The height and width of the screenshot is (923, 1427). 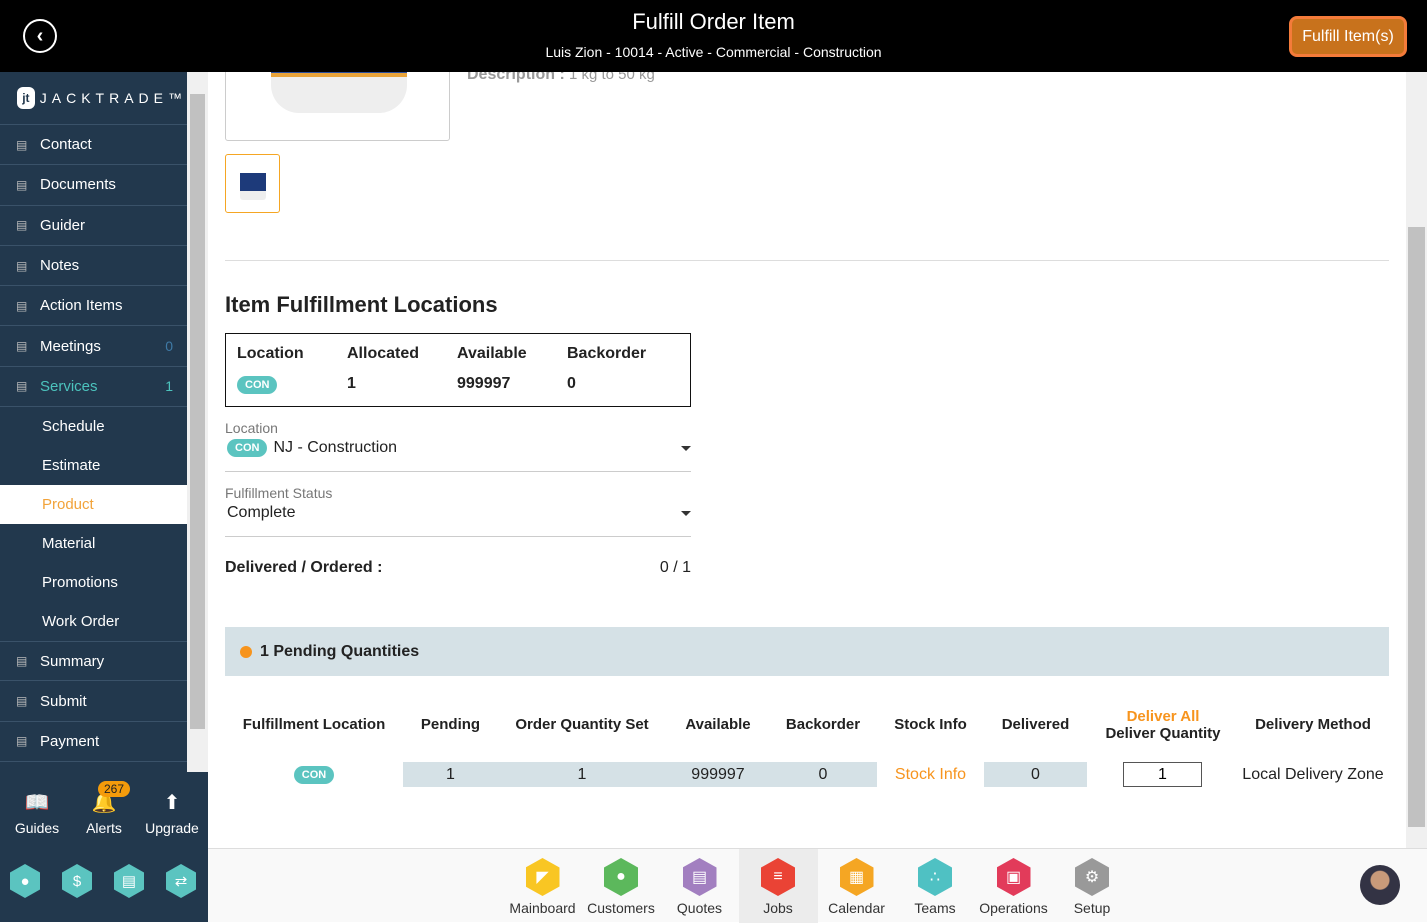 I want to click on dock-mainboard: ◤ Mainboard, so click(x=542, y=886).